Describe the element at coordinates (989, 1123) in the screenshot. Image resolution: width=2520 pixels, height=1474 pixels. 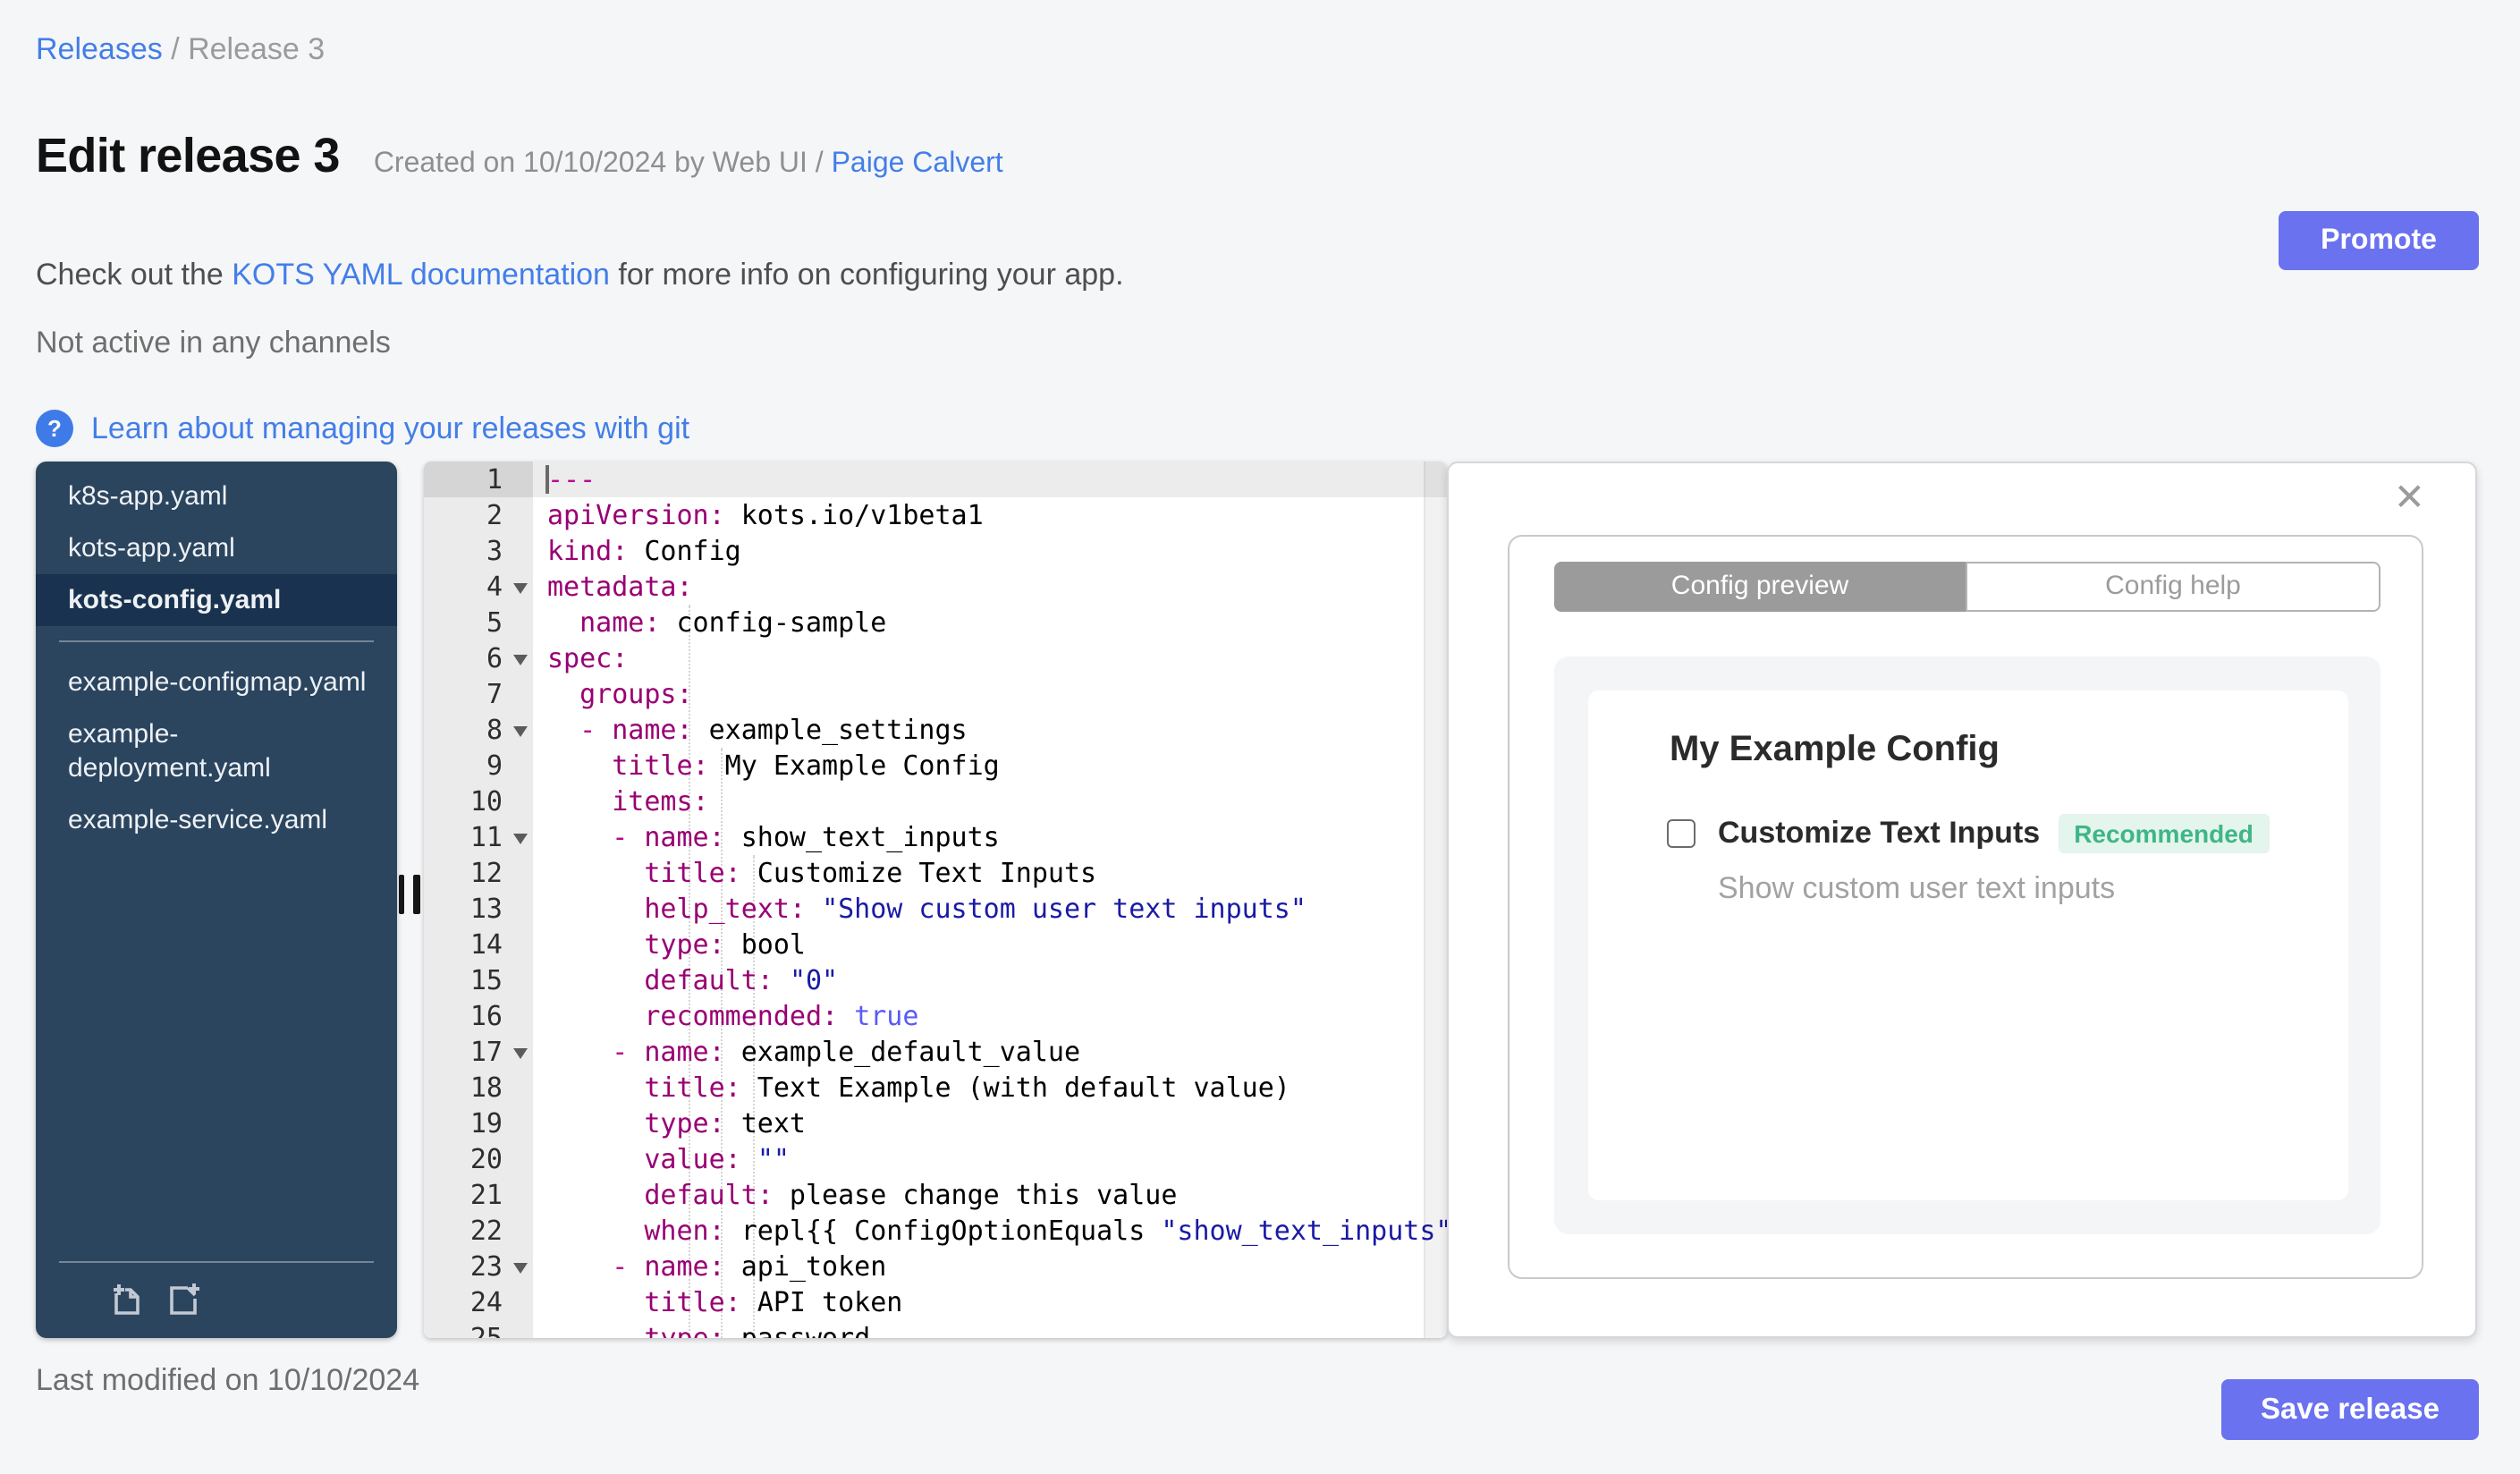
I see `code-line: type: text` at that location.